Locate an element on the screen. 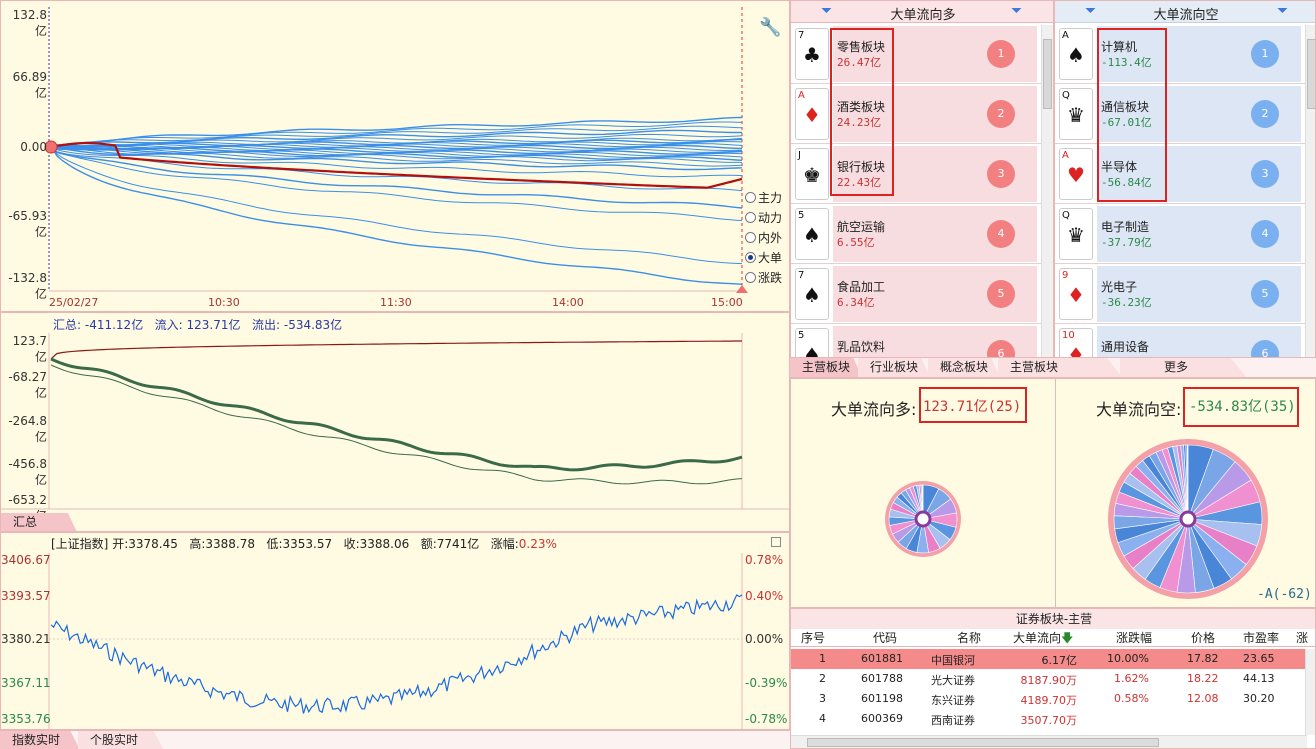 The height and width of the screenshot is (749, 1316). cell-code: 601788 is located at coordinates (882, 678).